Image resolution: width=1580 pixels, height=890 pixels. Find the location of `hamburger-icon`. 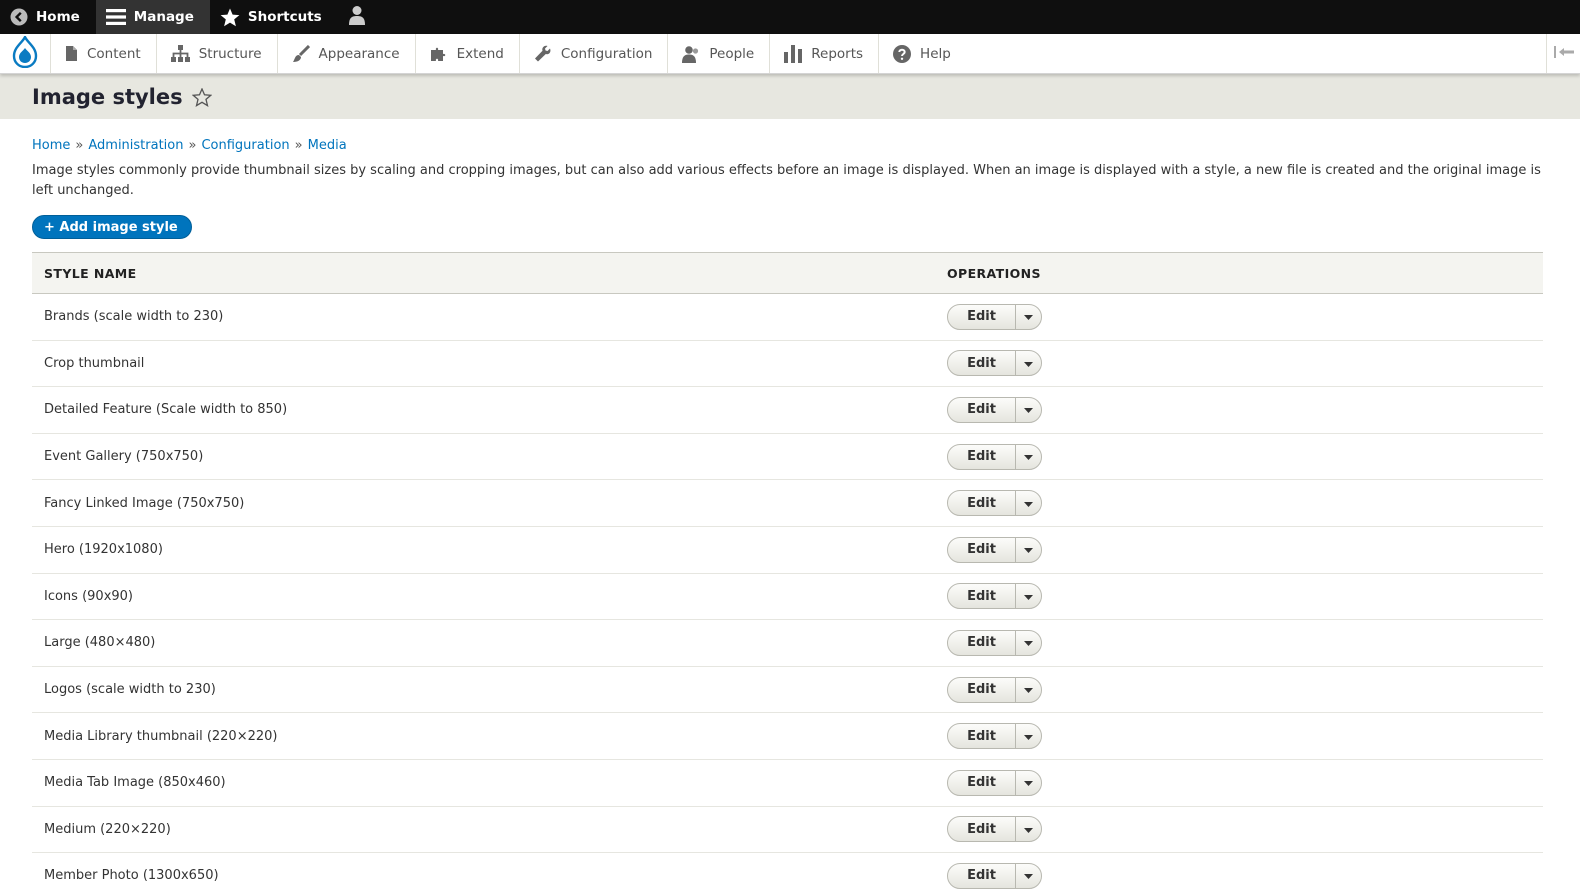

hamburger-icon is located at coordinates (115, 17).